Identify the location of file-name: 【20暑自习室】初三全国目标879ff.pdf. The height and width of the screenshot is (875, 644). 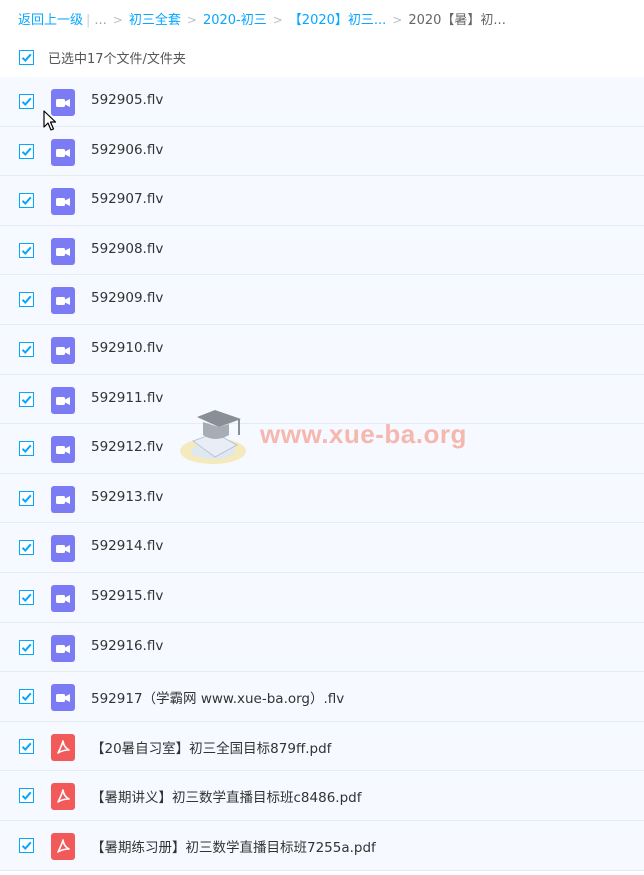
(211, 747).